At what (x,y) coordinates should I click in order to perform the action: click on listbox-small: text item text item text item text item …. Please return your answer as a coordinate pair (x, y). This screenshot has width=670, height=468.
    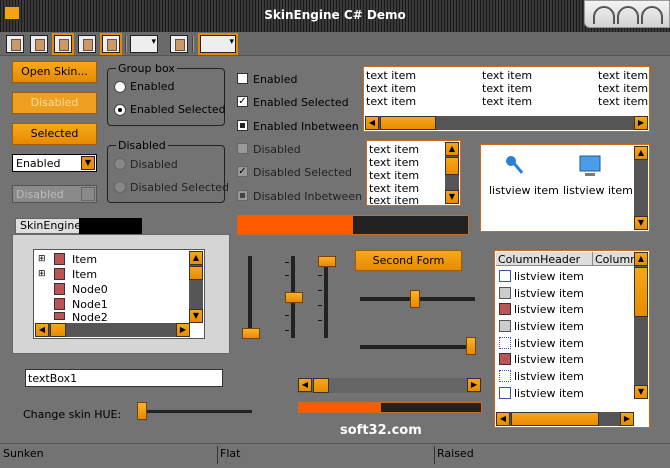
    Looking at the image, I should click on (413, 173).